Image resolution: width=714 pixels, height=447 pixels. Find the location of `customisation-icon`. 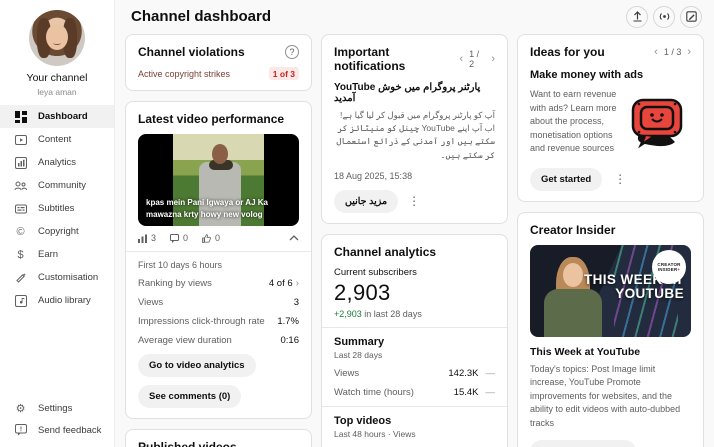

customisation-icon is located at coordinates (20, 277).